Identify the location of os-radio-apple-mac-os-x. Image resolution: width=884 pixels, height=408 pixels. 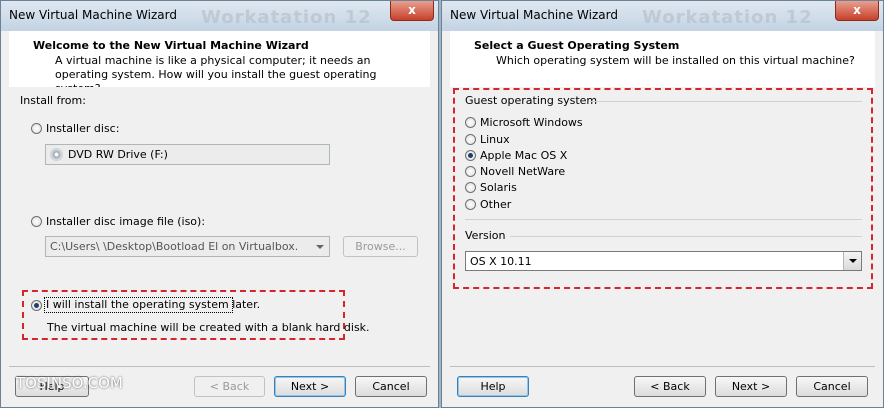
(470, 155).